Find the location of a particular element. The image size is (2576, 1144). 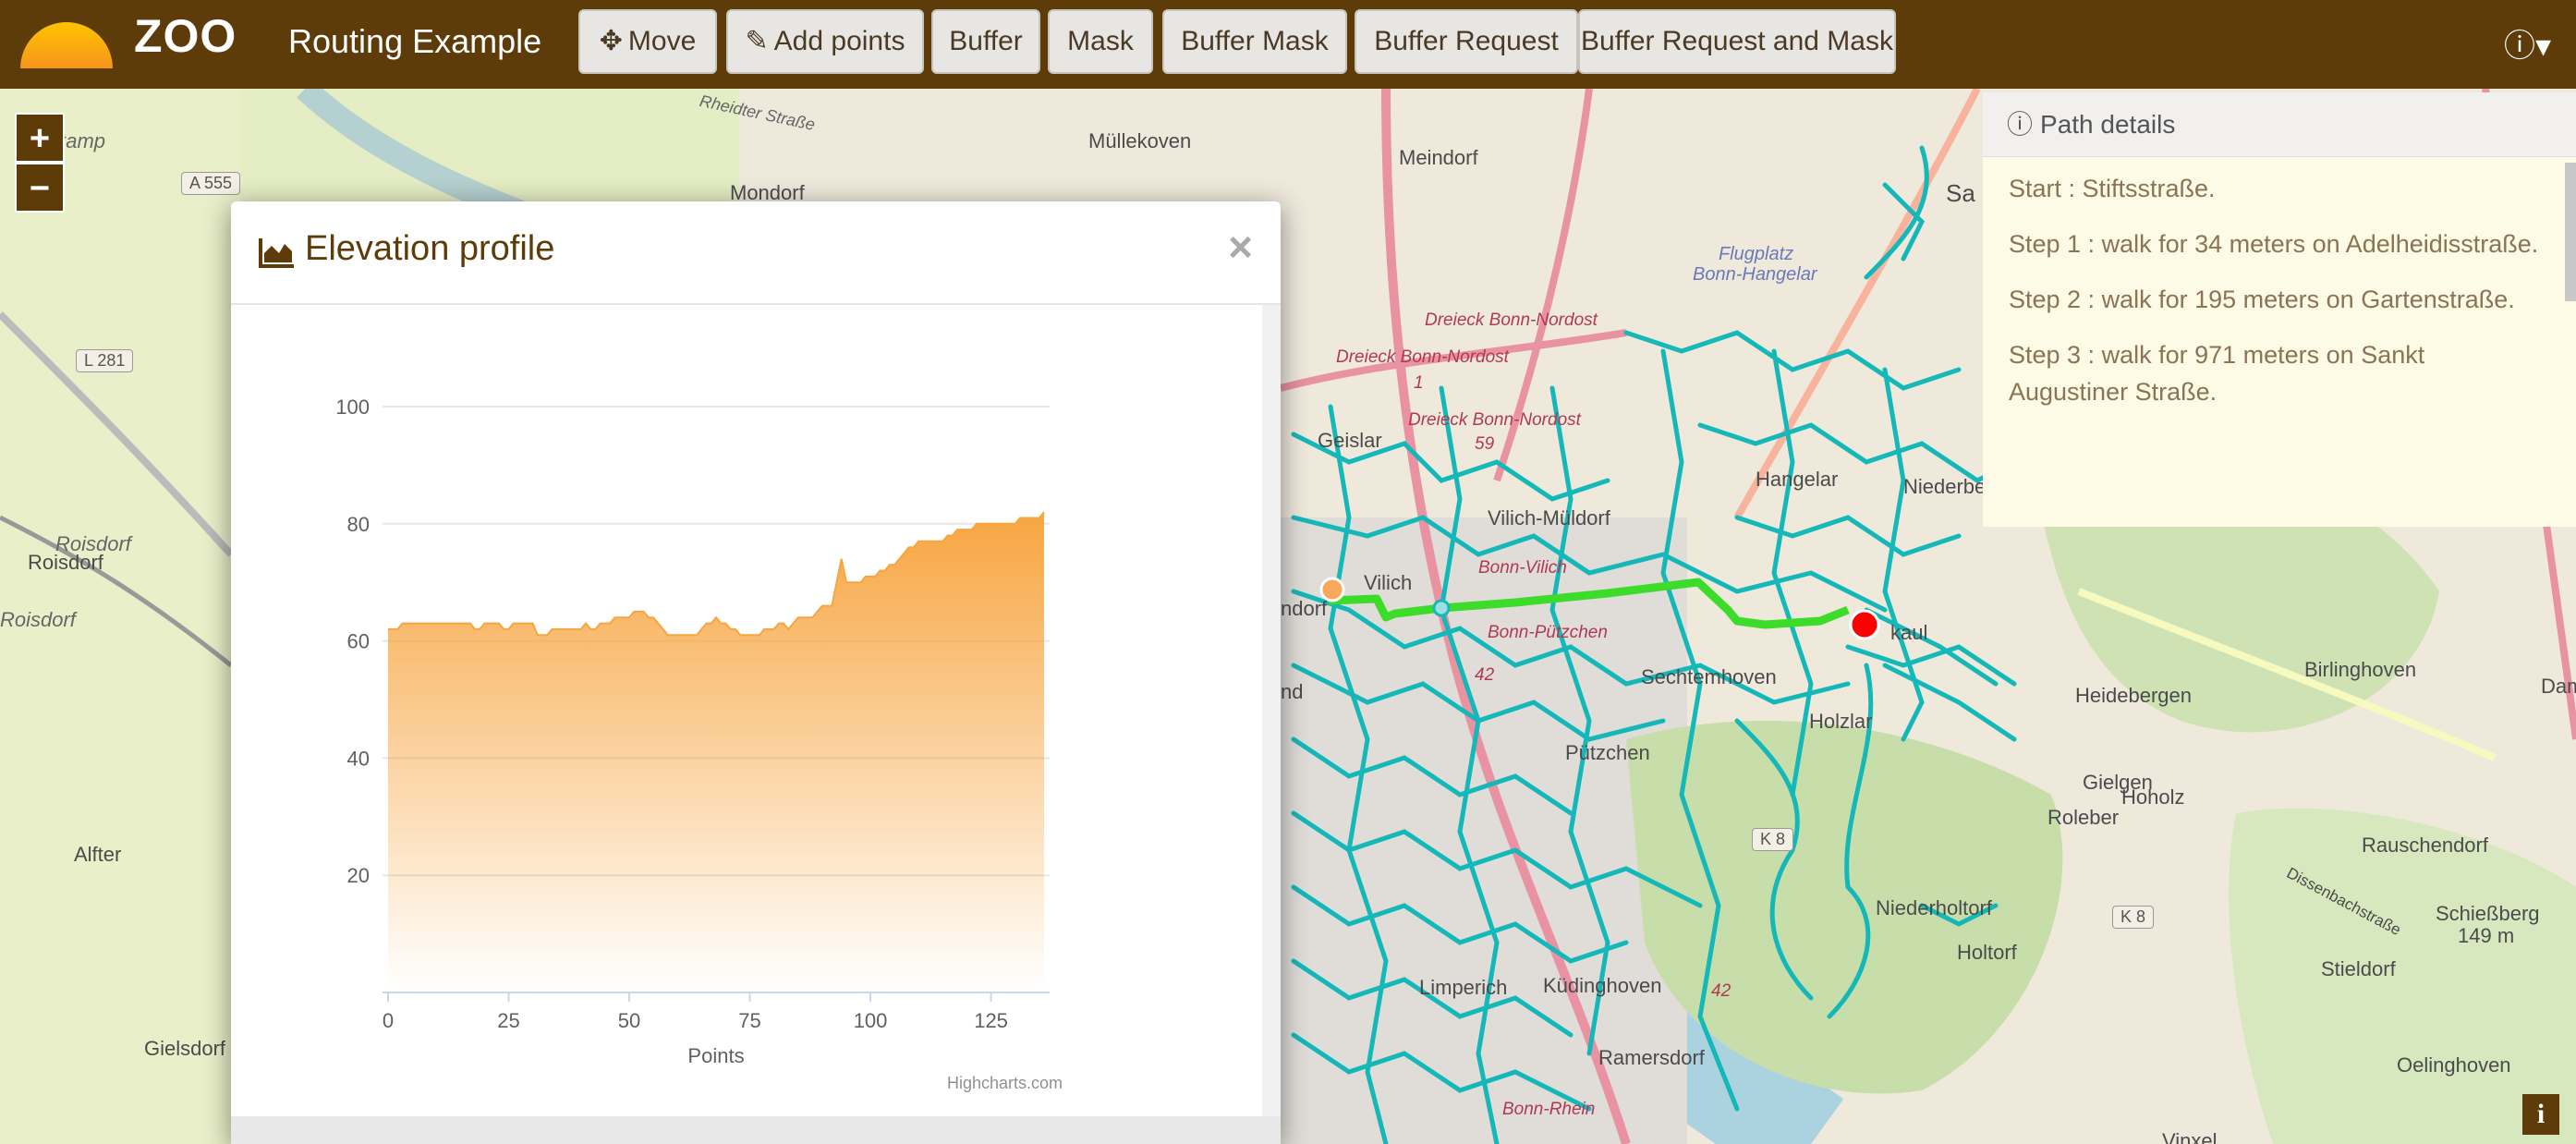

map-label: Limperich is located at coordinates (1463, 987).